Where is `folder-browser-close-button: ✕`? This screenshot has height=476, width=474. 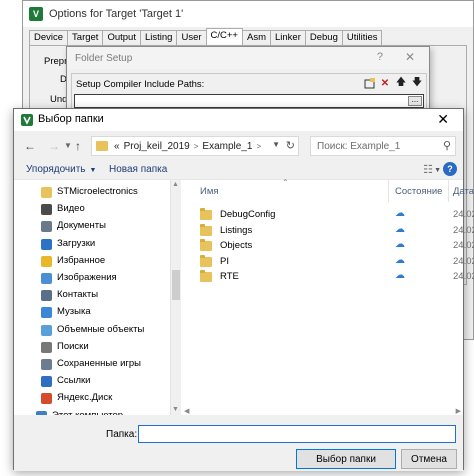
folder-browser-close-button: ✕ is located at coordinates (443, 119).